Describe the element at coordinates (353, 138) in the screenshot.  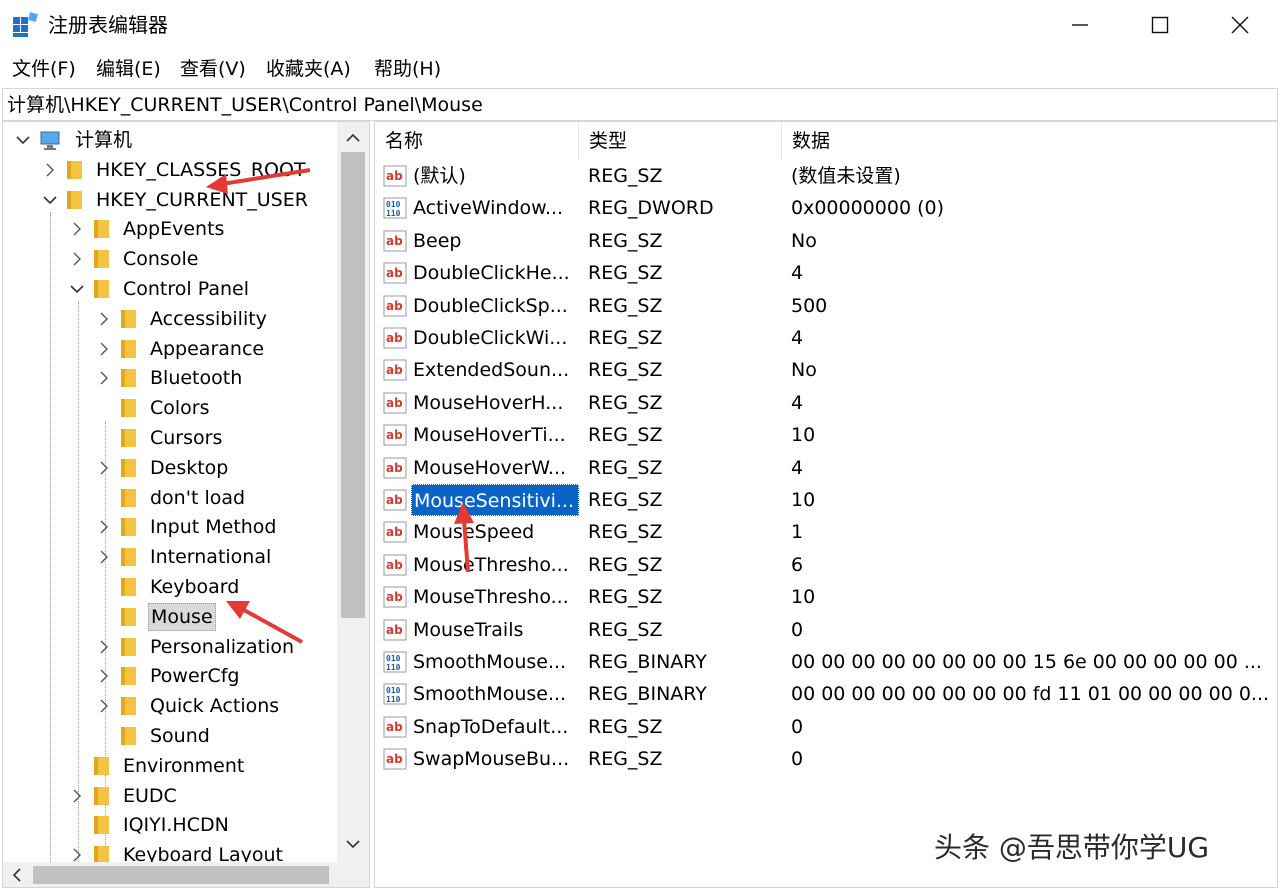
I see `scroll-up-icon` at that location.